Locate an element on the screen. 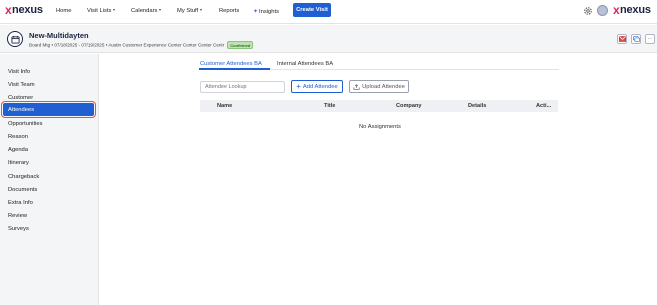 Image resolution: width=657 pixels, height=305 pixels. column-header-details: Details is located at coordinates (477, 106).